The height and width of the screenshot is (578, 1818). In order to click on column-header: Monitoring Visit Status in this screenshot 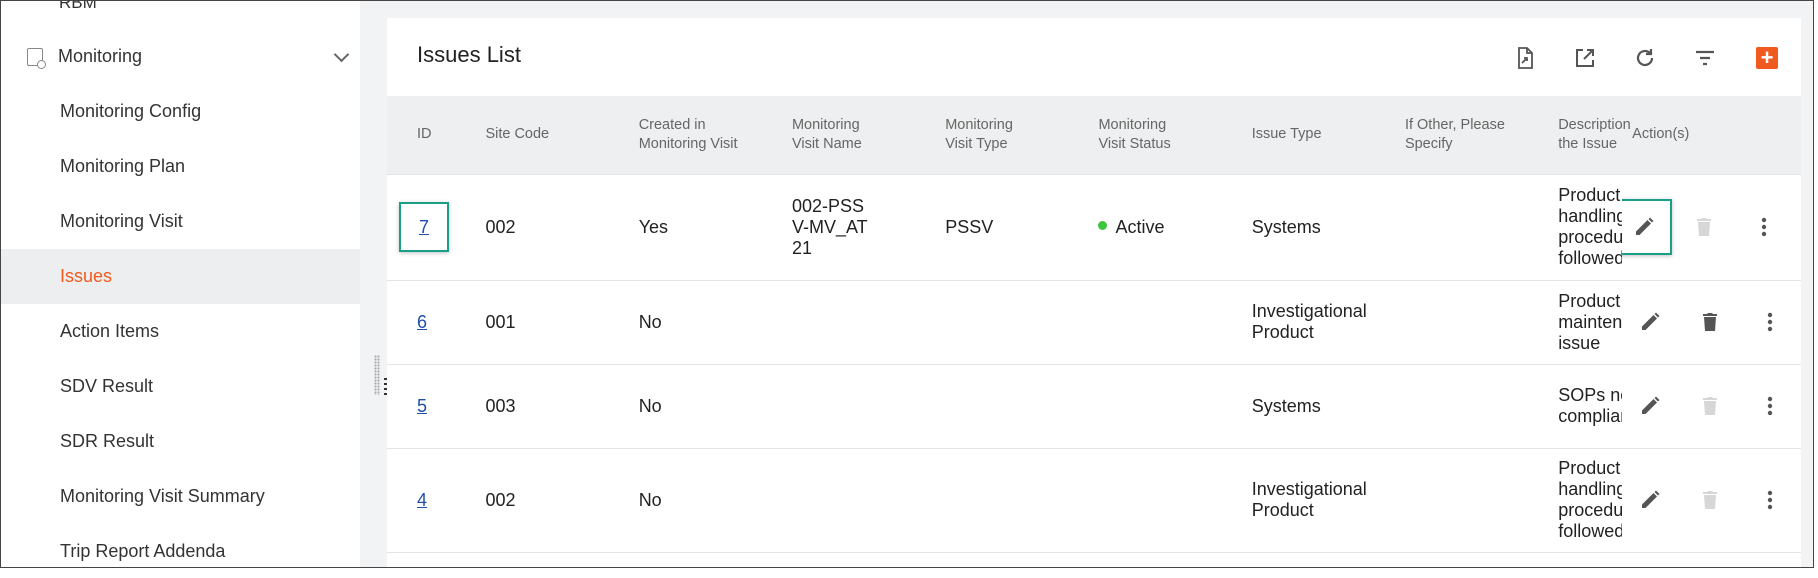, I will do `click(1145, 135)`.